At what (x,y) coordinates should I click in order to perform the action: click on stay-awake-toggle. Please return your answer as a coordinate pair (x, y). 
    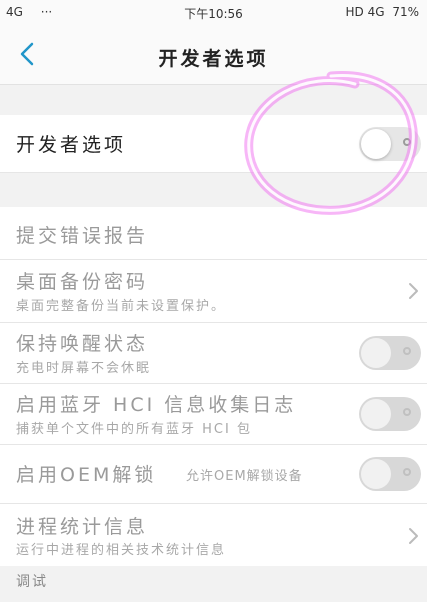
    Looking at the image, I should click on (390, 353).